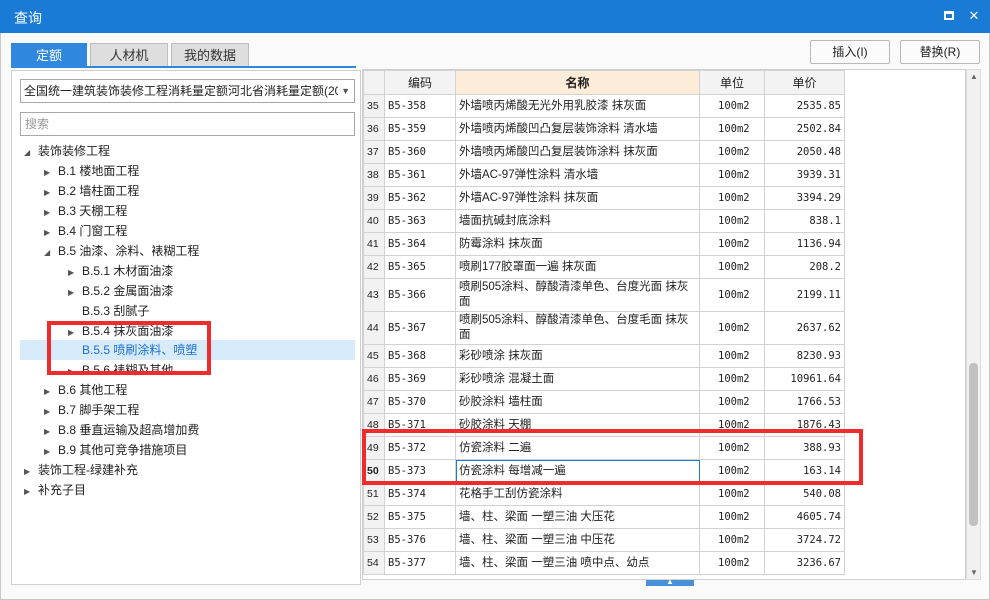 This screenshot has height=600, width=990. Describe the element at coordinates (495, 16) in the screenshot. I see `title-bar: 查询 ✕` at that location.